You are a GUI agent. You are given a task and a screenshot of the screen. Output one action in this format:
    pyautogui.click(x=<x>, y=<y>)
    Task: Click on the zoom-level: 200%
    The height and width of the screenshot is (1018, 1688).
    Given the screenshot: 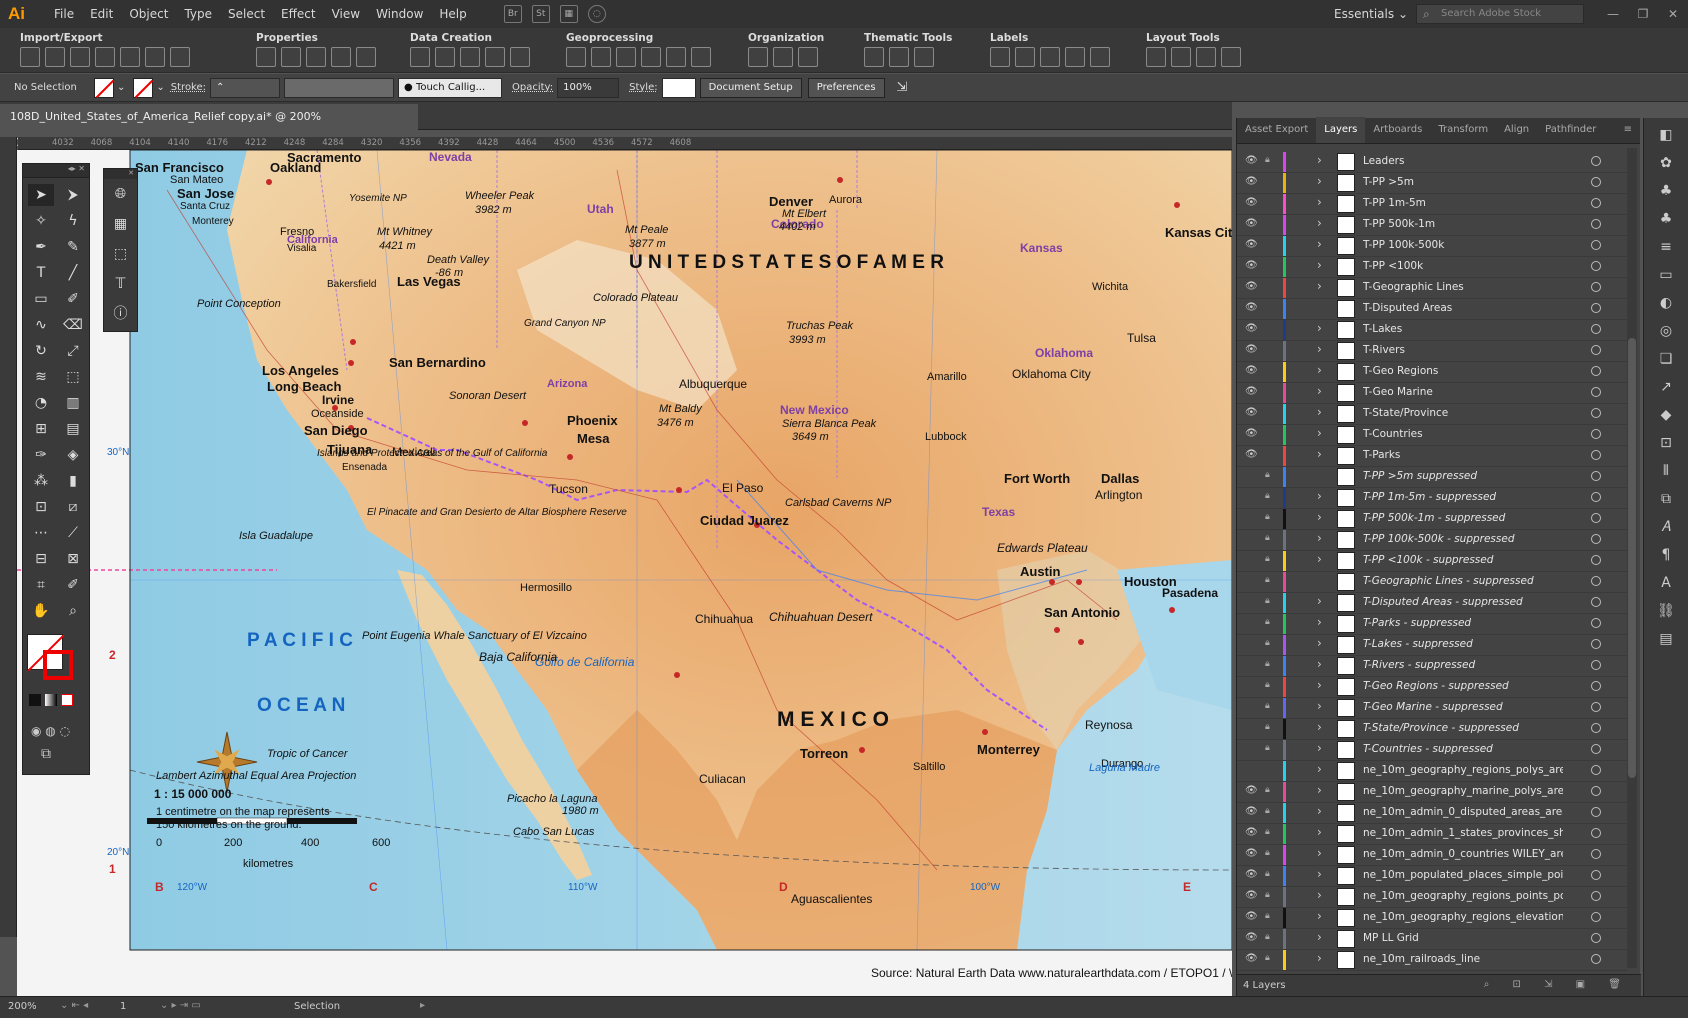 What is the action you would take?
    pyautogui.click(x=22, y=1006)
    